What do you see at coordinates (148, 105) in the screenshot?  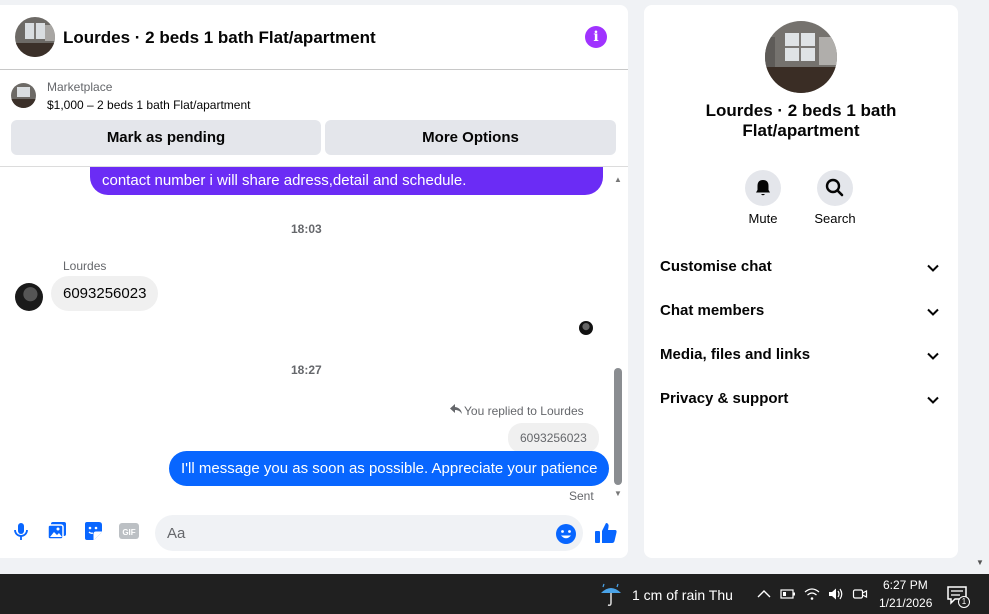 I see `listing-price: $1,000 – 2 beds 1 bath Flat/apartment` at bounding box center [148, 105].